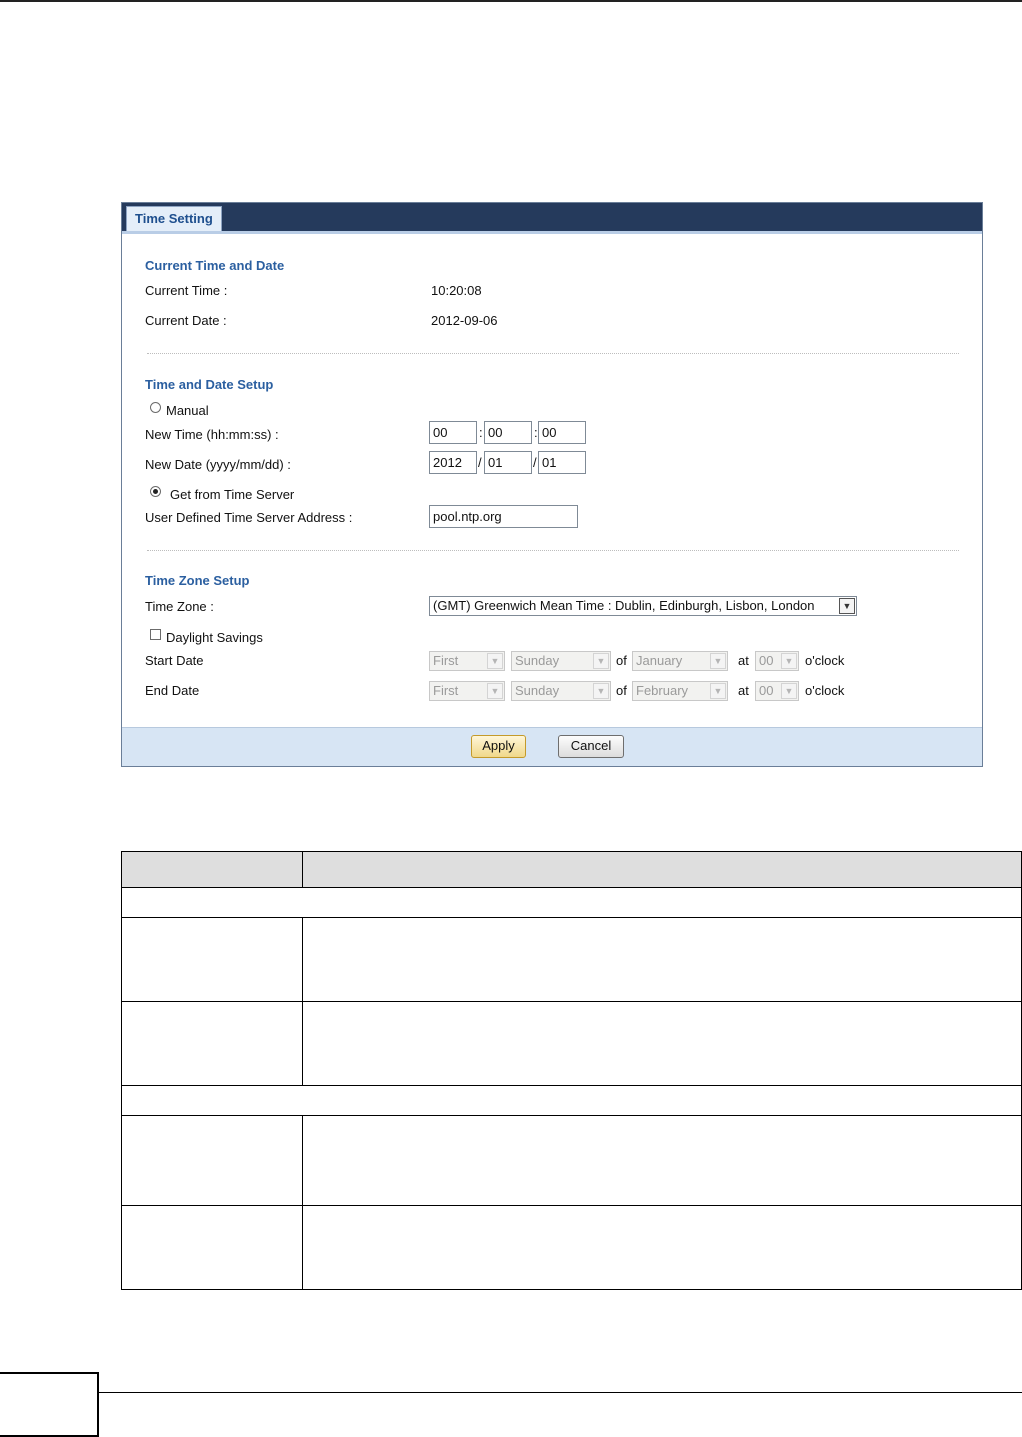 The width and height of the screenshot is (1022, 1437). I want to click on current-time-value: 10:20:08, so click(456, 290).